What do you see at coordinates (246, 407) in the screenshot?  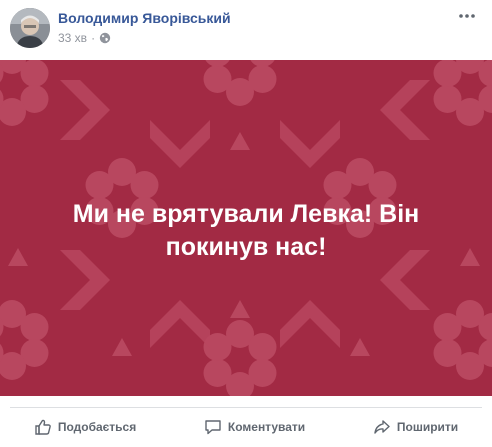 I see `actions-divider` at bounding box center [246, 407].